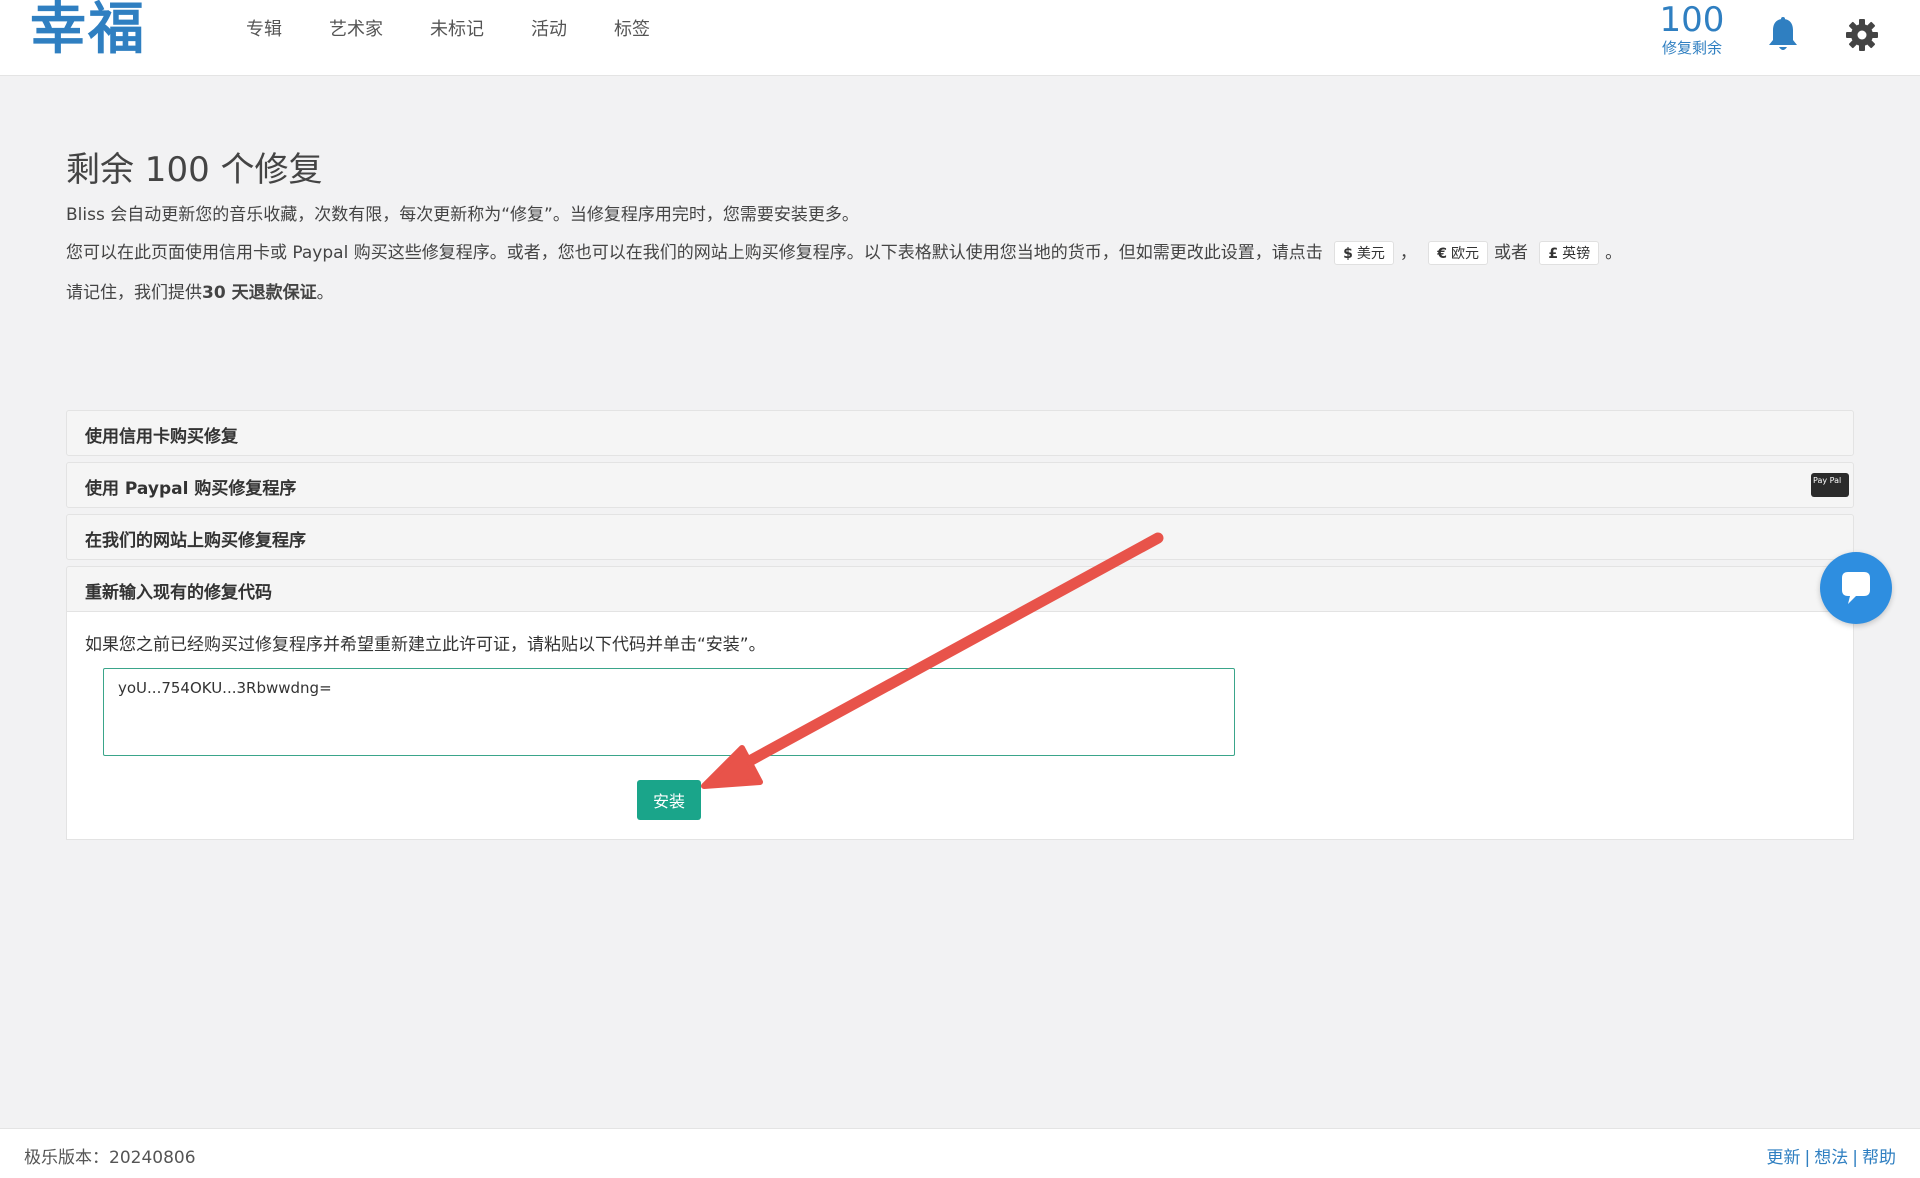 Image resolution: width=1920 pixels, height=1178 pixels. I want to click on main-nav: 专辑 艺术家 未标记 活动 标签, so click(471, 30).